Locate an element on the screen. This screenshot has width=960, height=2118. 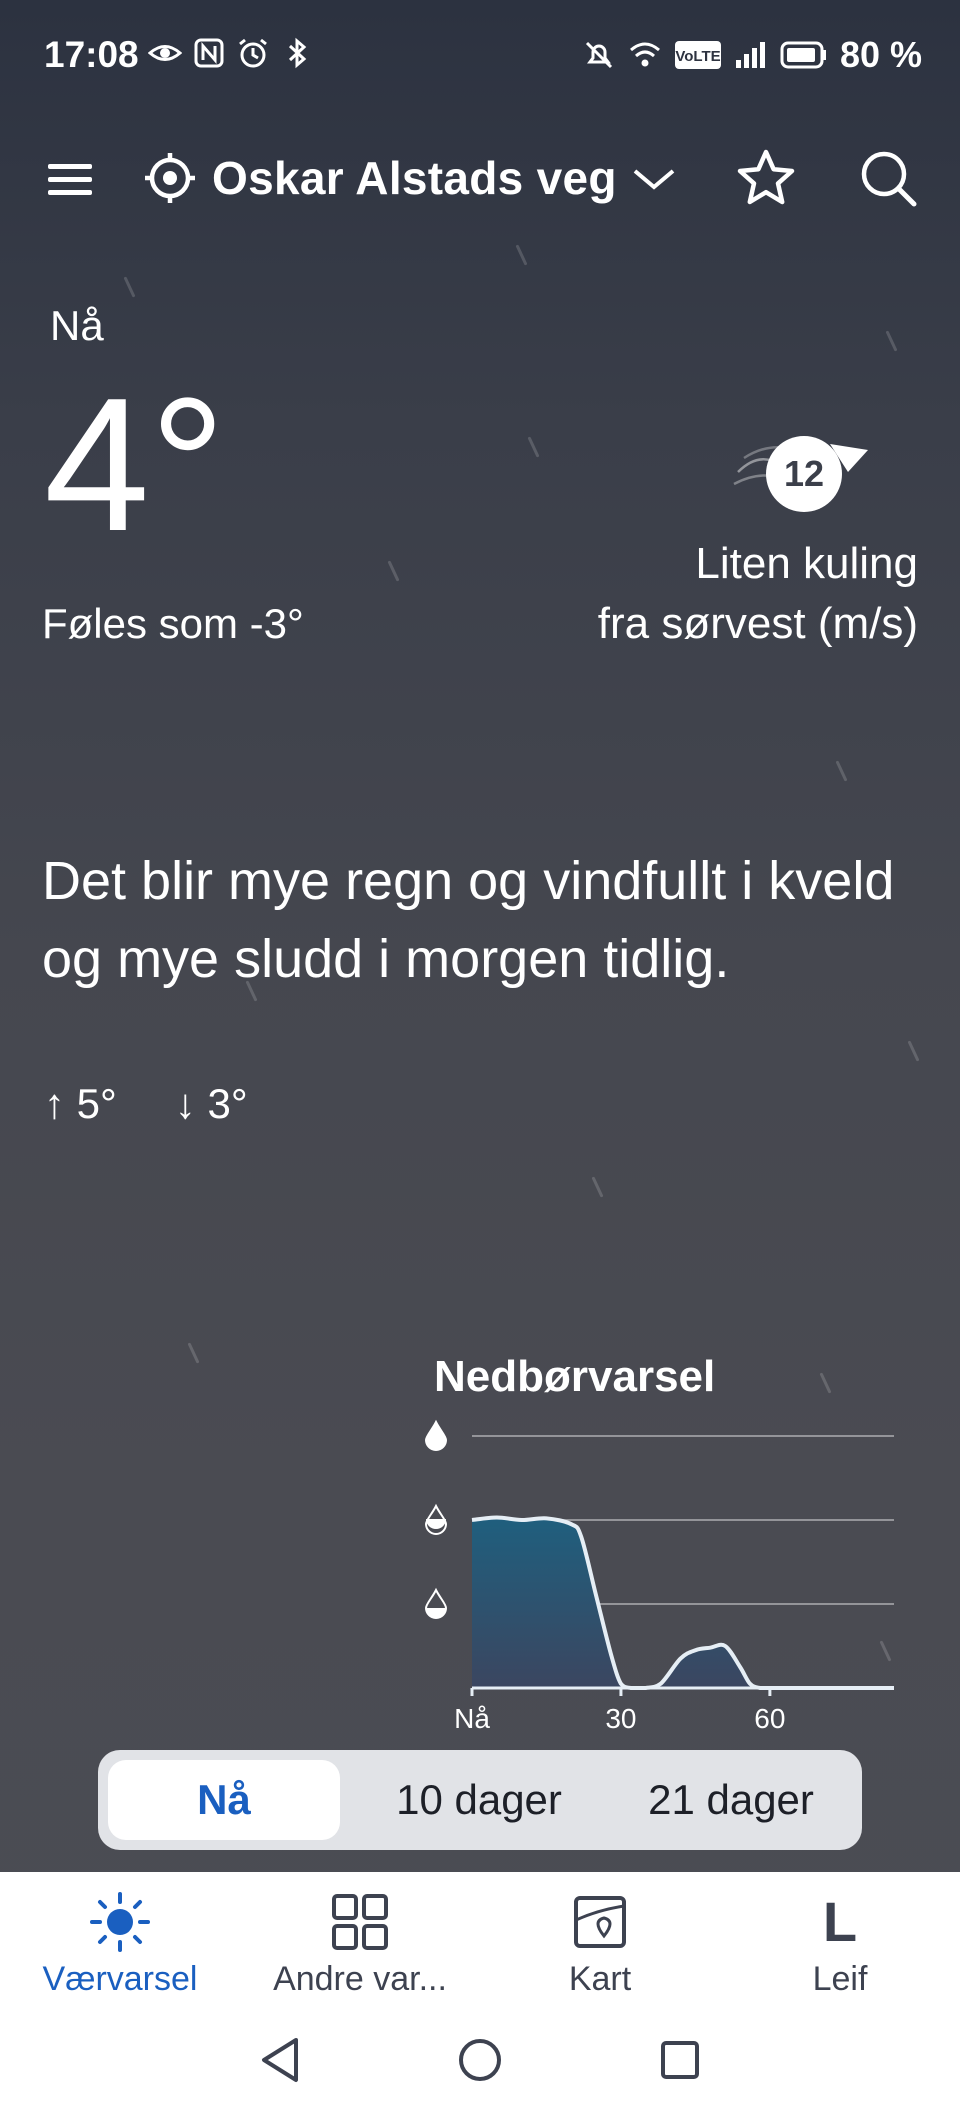
sun-icon is located at coordinates (120, 1922).